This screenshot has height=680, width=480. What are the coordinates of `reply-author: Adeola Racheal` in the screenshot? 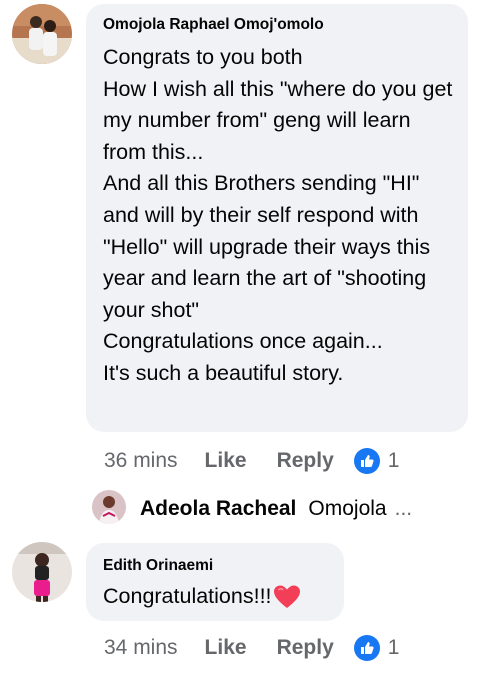 It's located at (218, 509).